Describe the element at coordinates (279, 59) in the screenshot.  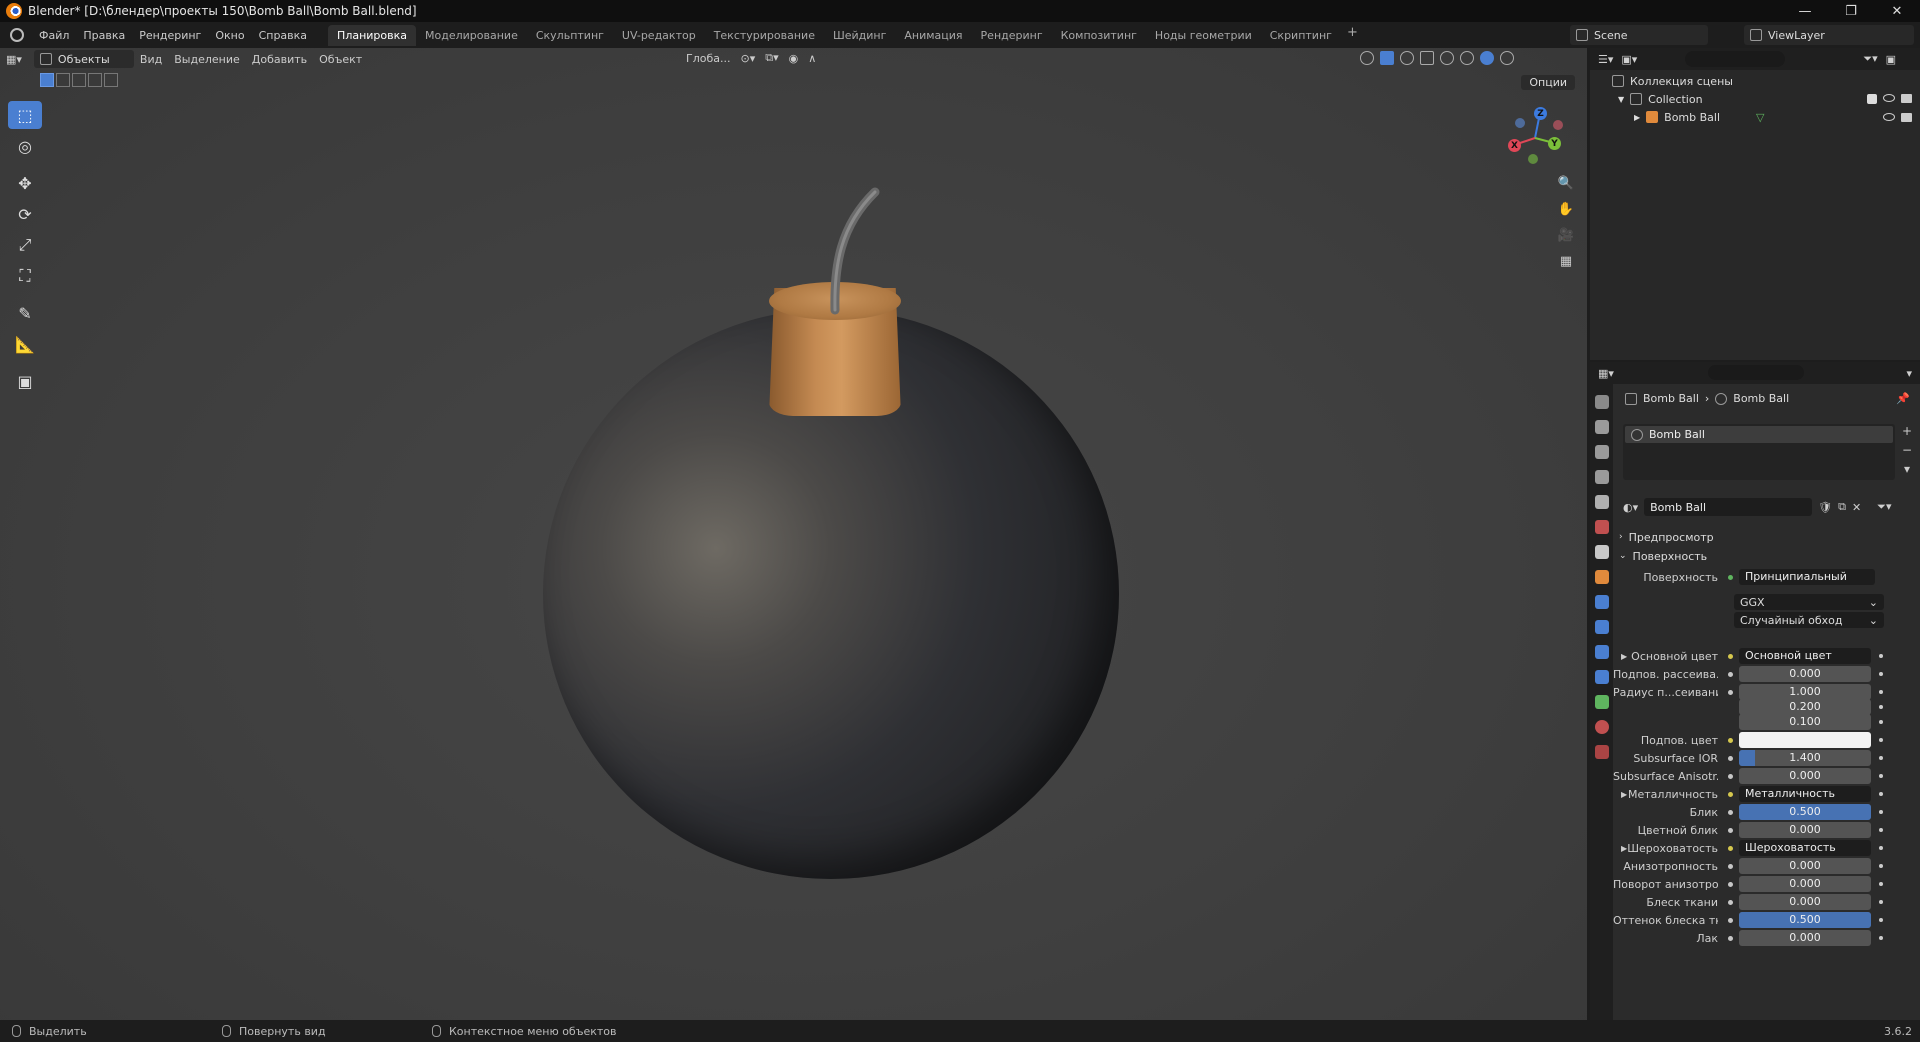
I see `menu-add: Добавить` at that location.